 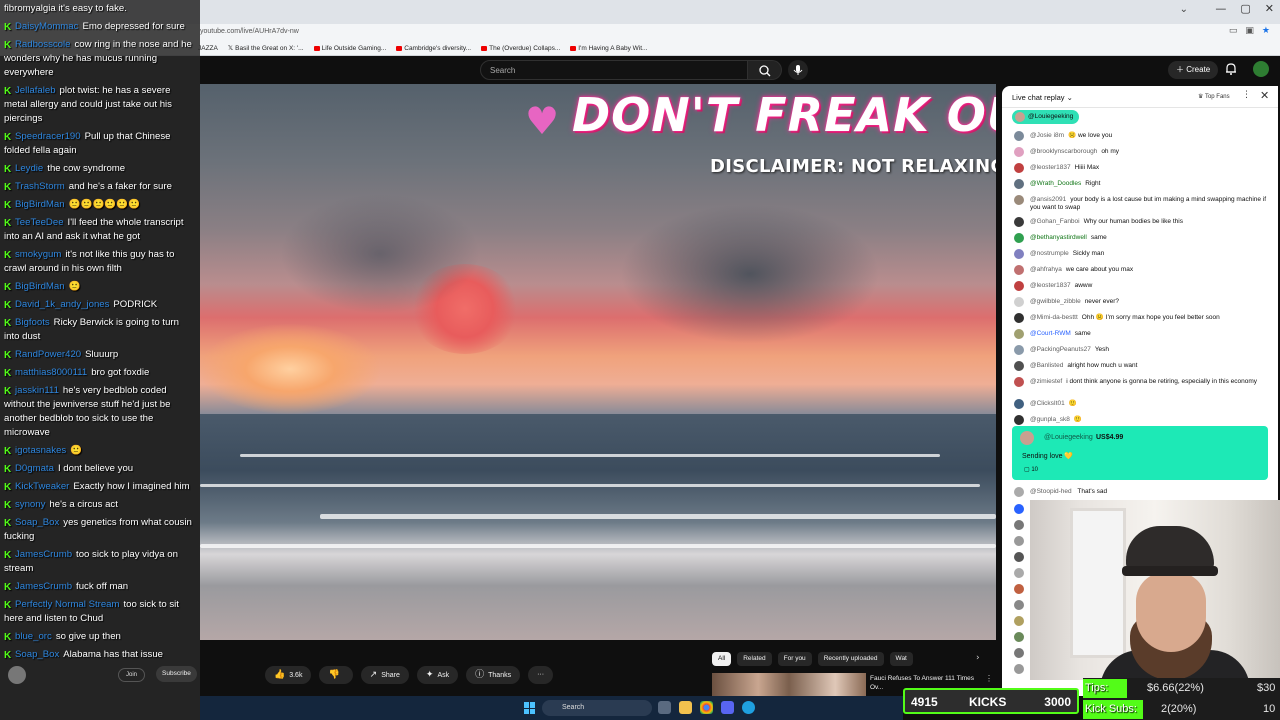 I want to click on chat-username: @Gohan_Fanboi, so click(x=1055, y=221).